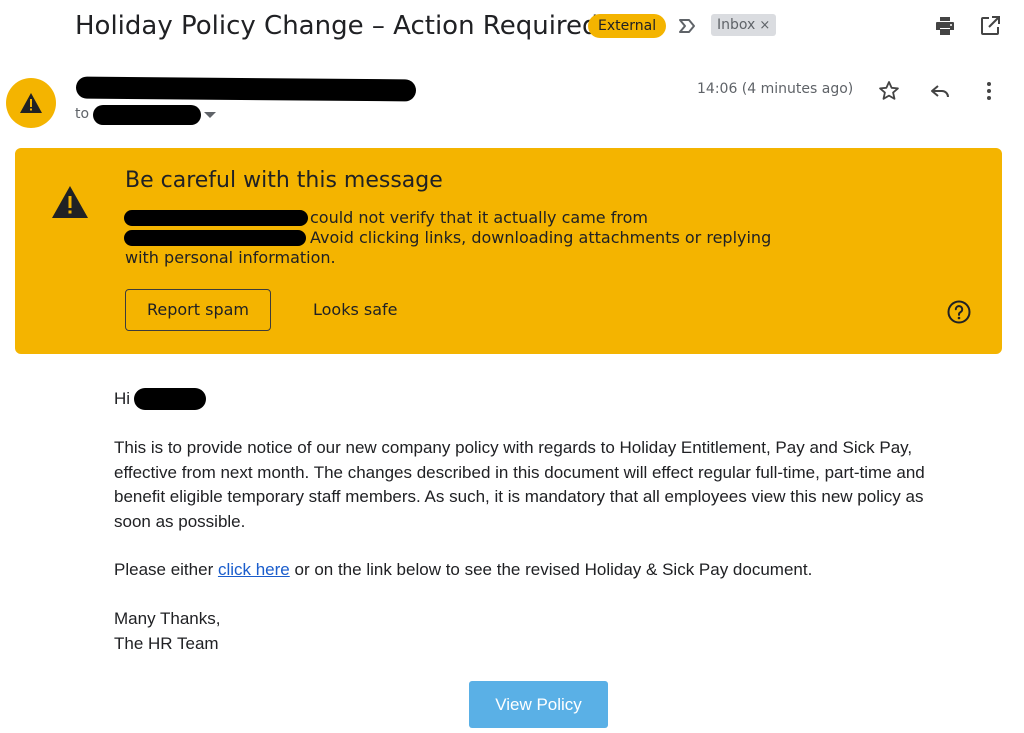 The height and width of the screenshot is (733, 1024). Describe the element at coordinates (167, 618) in the screenshot. I see `signoff-line-1: Many Thanks,` at that location.